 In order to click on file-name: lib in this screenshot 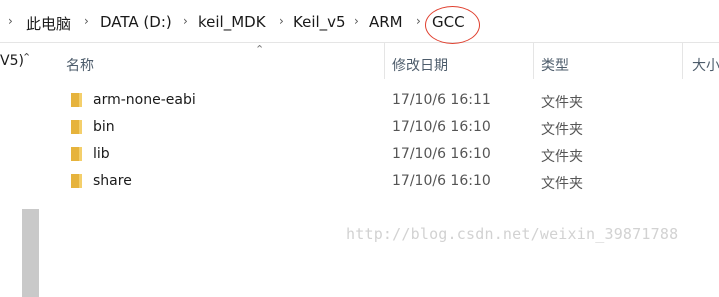, I will do `click(101, 154)`.